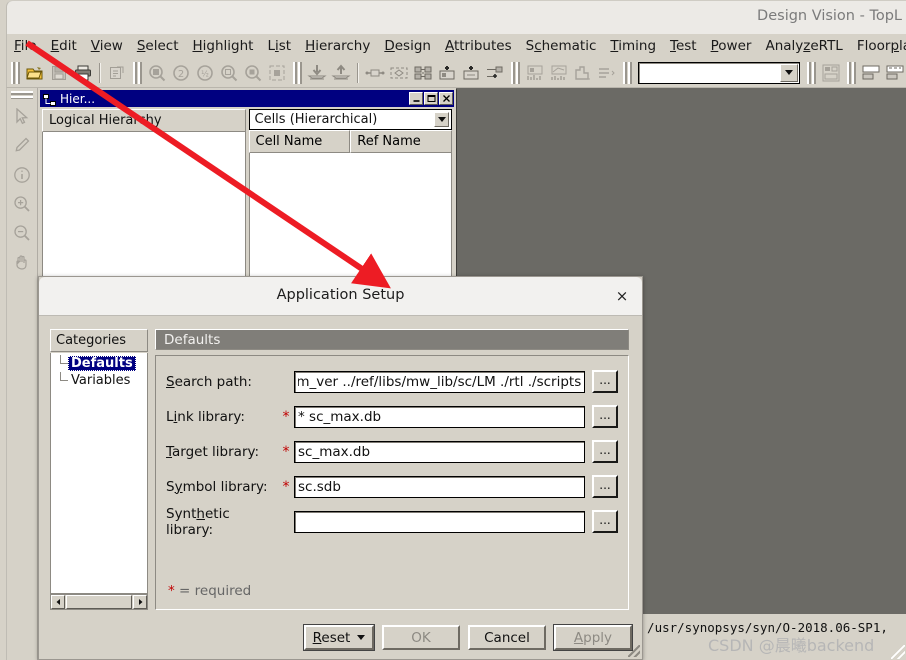 This screenshot has width=906, height=660. Describe the element at coordinates (64, 46) in the screenshot. I see `menu-edit: Edit` at that location.